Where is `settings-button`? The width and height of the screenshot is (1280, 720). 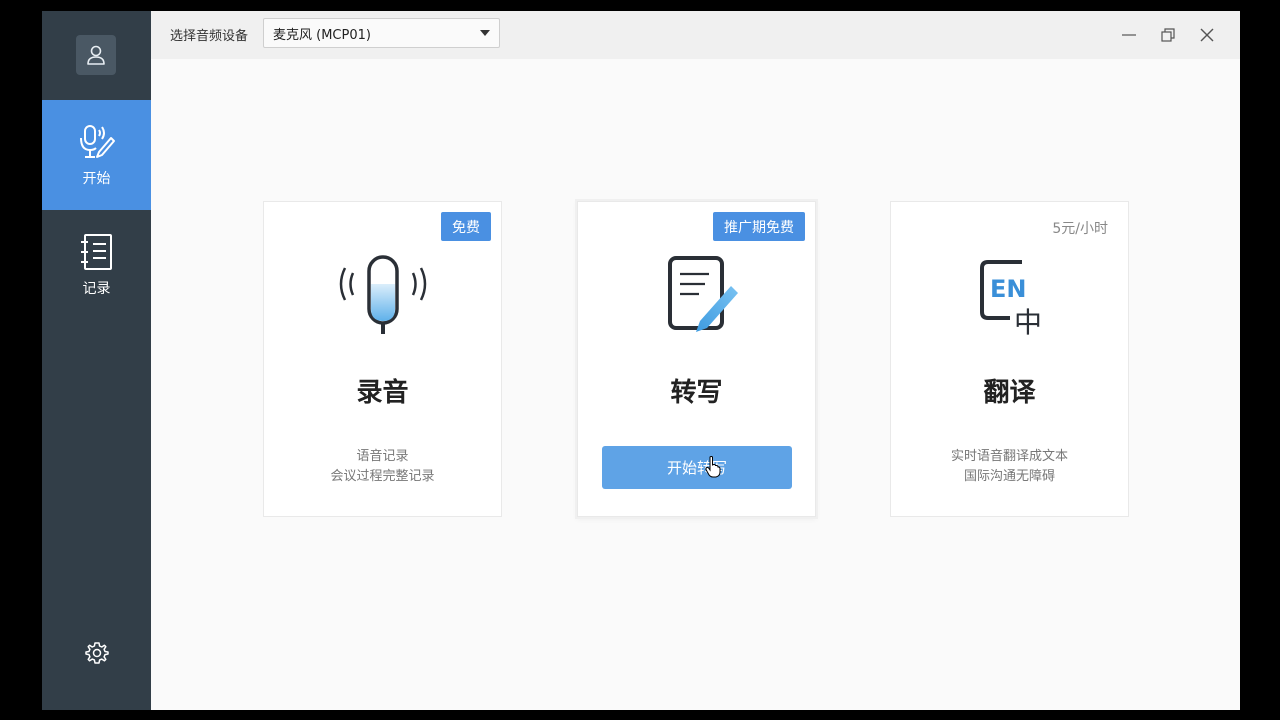 settings-button is located at coordinates (97, 653).